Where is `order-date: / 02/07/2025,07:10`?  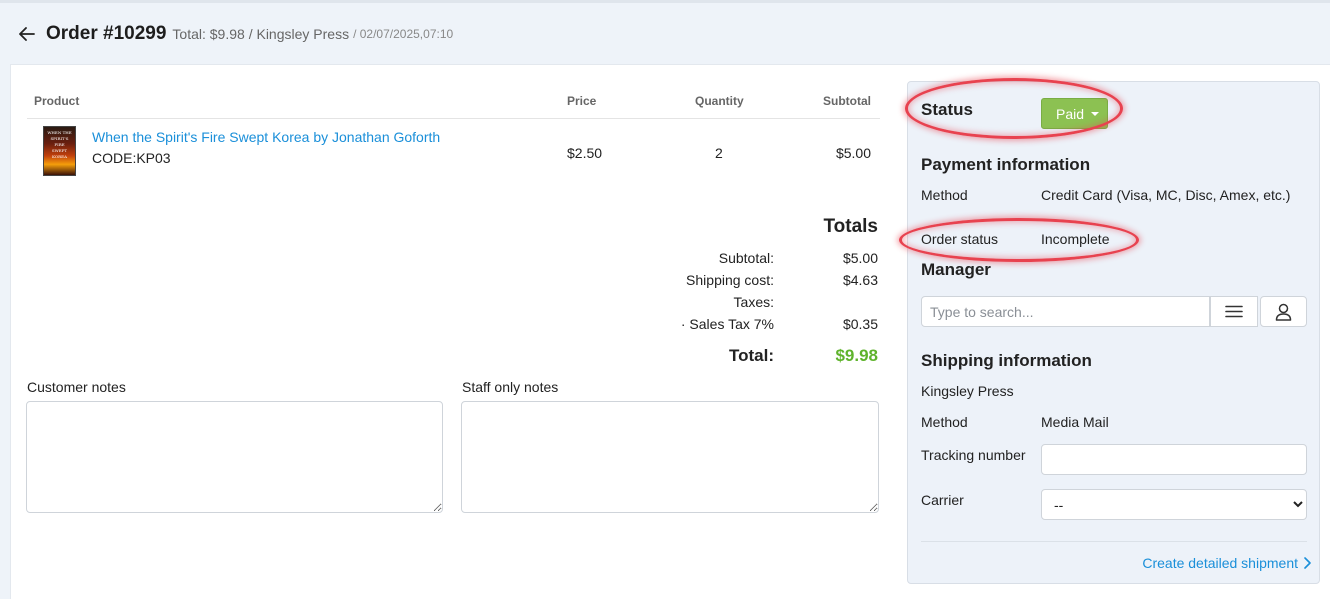 order-date: / 02/07/2025,07:10 is located at coordinates (403, 34).